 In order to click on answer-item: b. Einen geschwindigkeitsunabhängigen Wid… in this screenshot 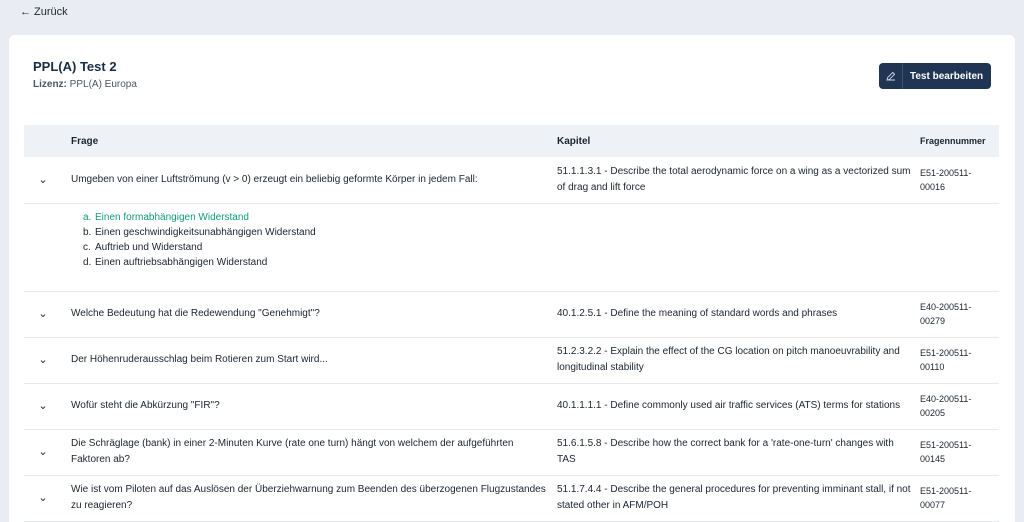, I will do `click(199, 232)`.